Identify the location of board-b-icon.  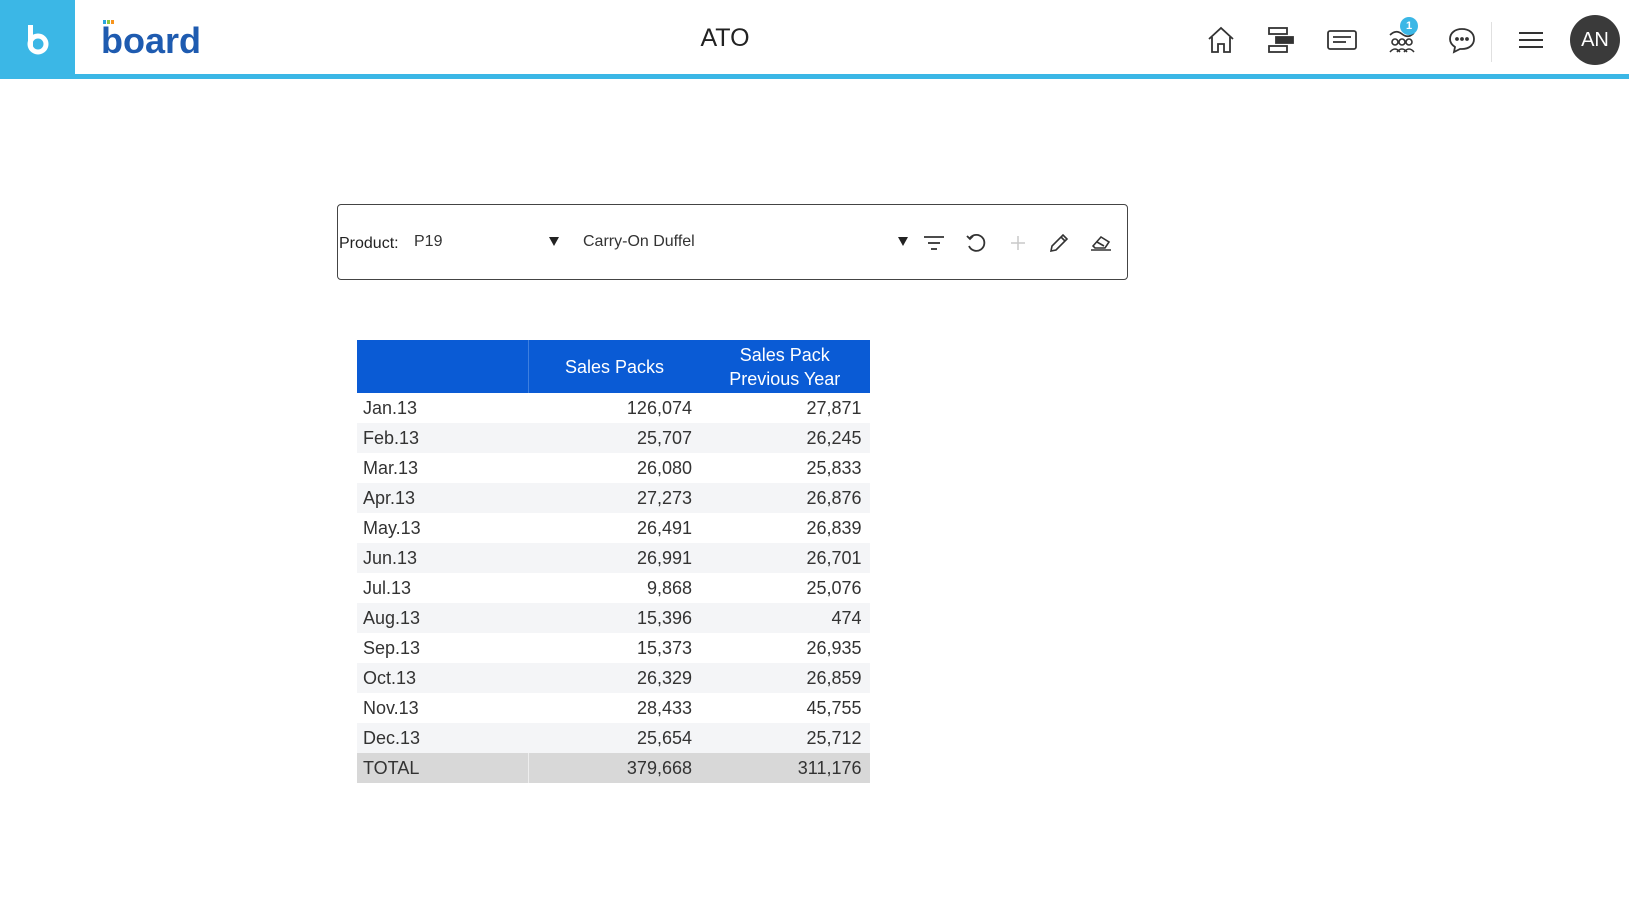
(37, 39).